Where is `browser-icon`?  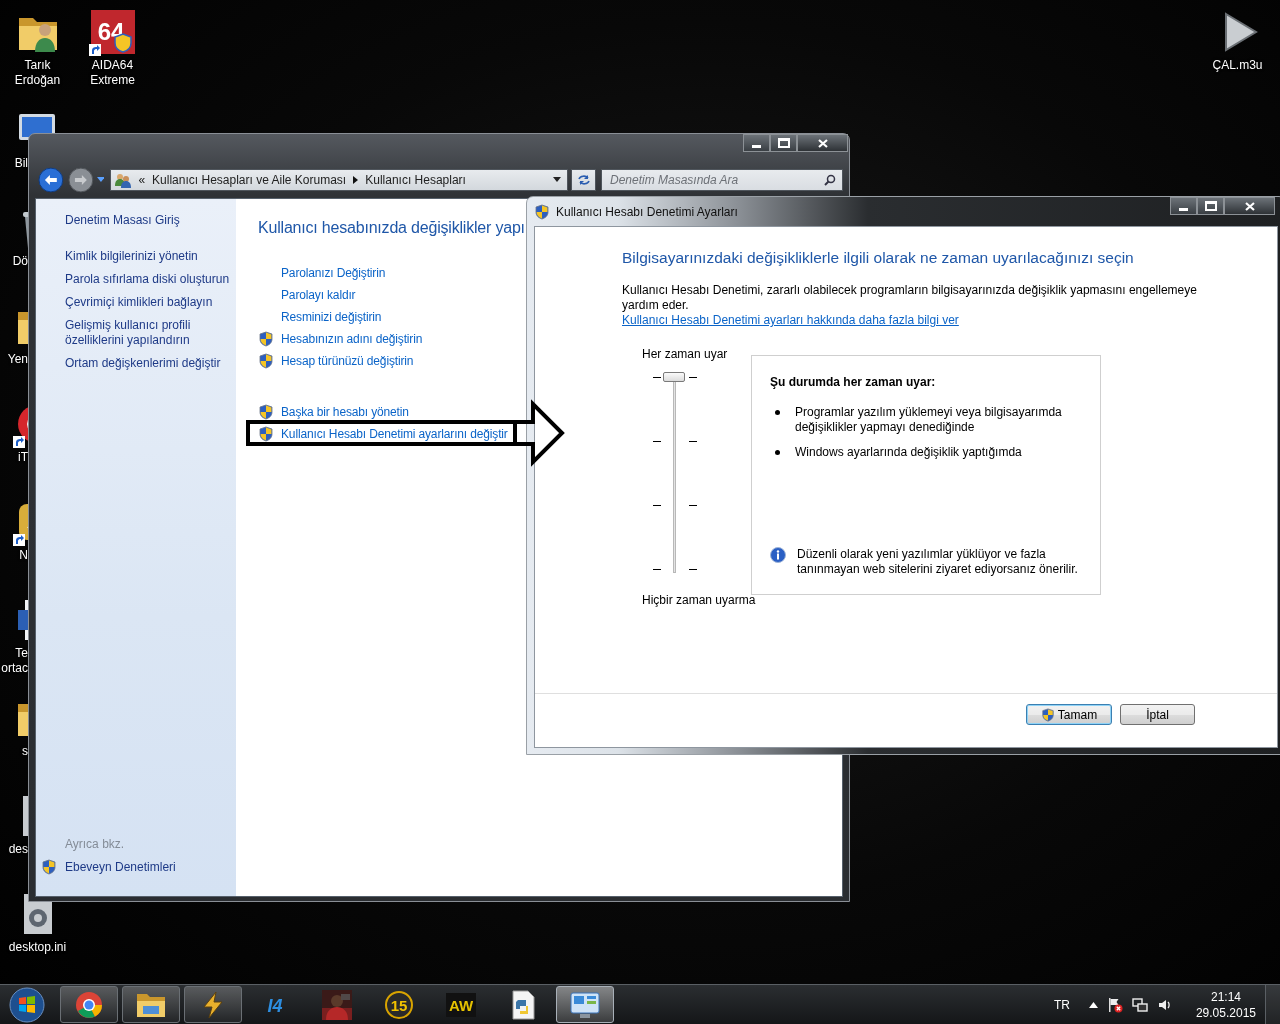
browser-icon is located at coordinates (89, 1004).